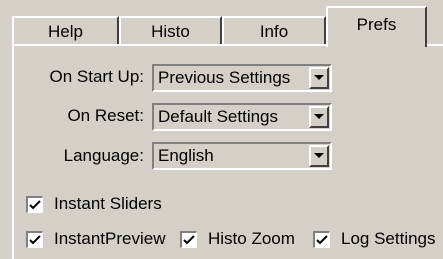  I want to click on tab-histo: Histo, so click(170, 30).